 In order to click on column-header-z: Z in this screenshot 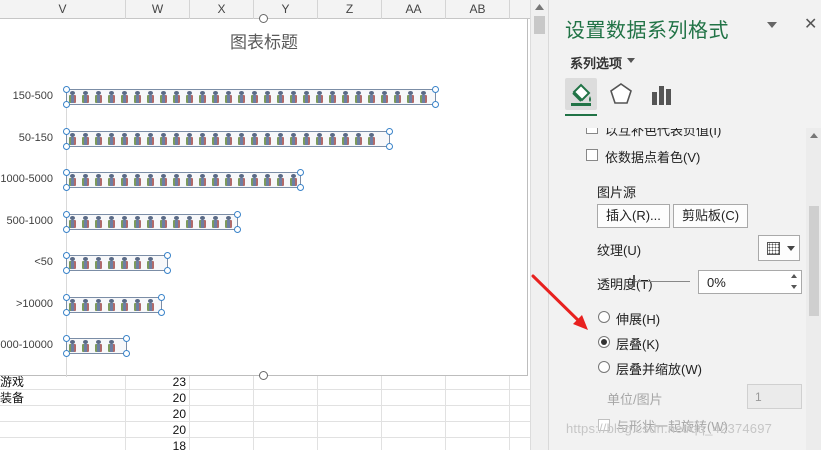, I will do `click(350, 9)`.